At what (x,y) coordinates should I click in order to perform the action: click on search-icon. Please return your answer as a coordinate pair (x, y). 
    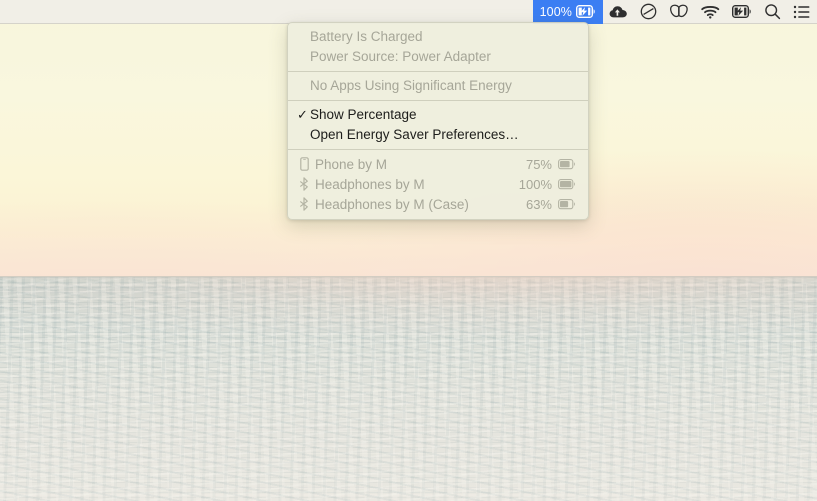
    Looking at the image, I should click on (772, 11).